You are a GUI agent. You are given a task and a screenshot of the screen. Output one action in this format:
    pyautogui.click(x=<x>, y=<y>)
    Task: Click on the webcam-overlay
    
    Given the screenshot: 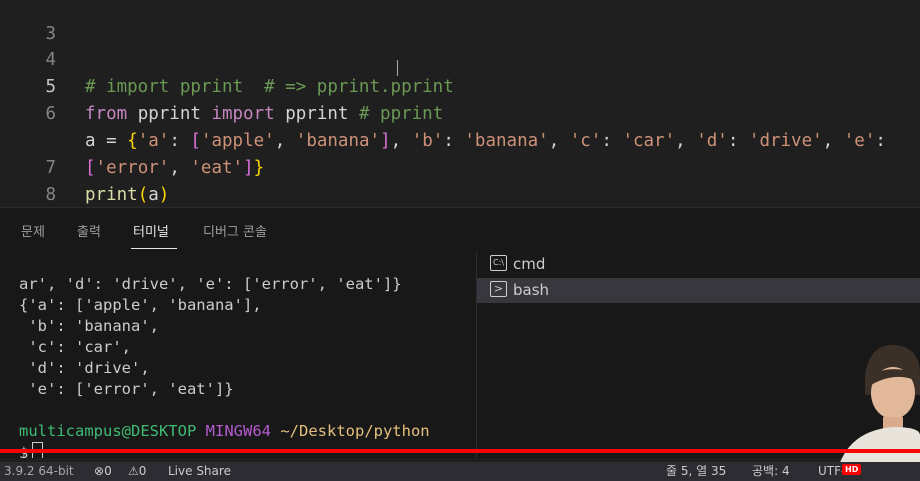 What is the action you would take?
    pyautogui.click(x=877, y=408)
    